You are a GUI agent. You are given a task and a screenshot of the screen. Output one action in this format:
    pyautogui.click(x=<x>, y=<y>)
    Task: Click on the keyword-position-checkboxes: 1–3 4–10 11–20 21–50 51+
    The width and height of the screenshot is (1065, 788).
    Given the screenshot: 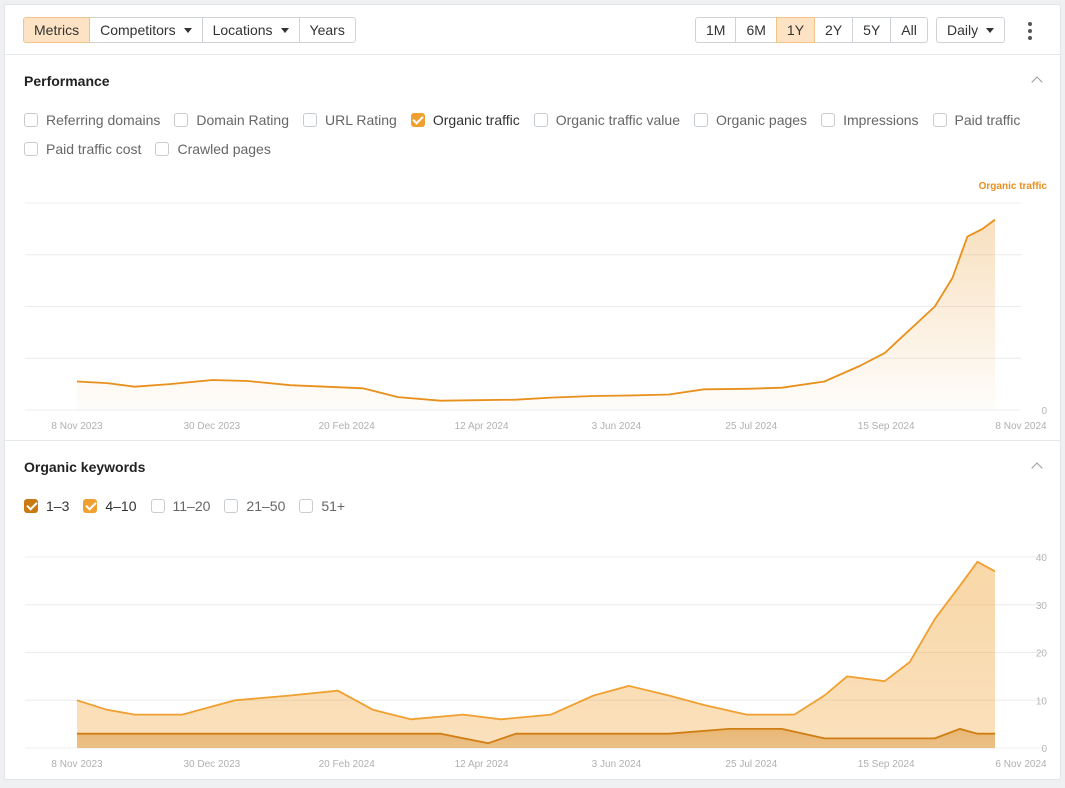 What is the action you would take?
    pyautogui.click(x=191, y=505)
    